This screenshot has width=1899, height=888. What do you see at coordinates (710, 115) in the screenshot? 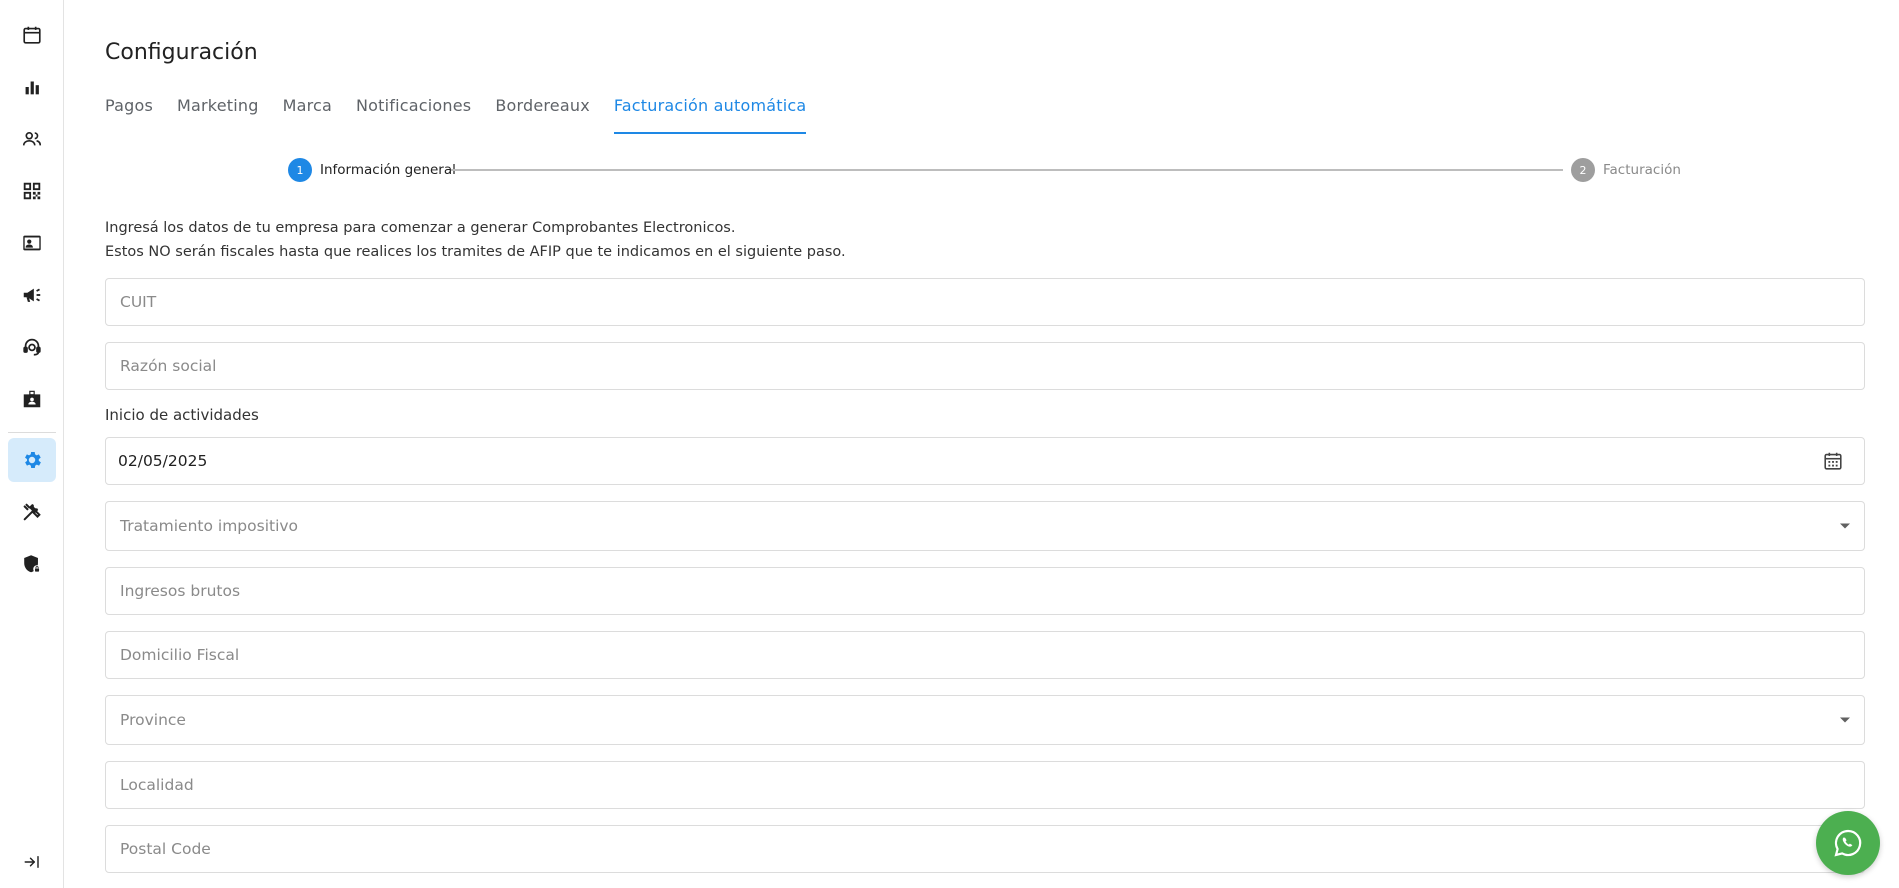
I see `tab-facturacion-automatica: Facturación automática` at bounding box center [710, 115].